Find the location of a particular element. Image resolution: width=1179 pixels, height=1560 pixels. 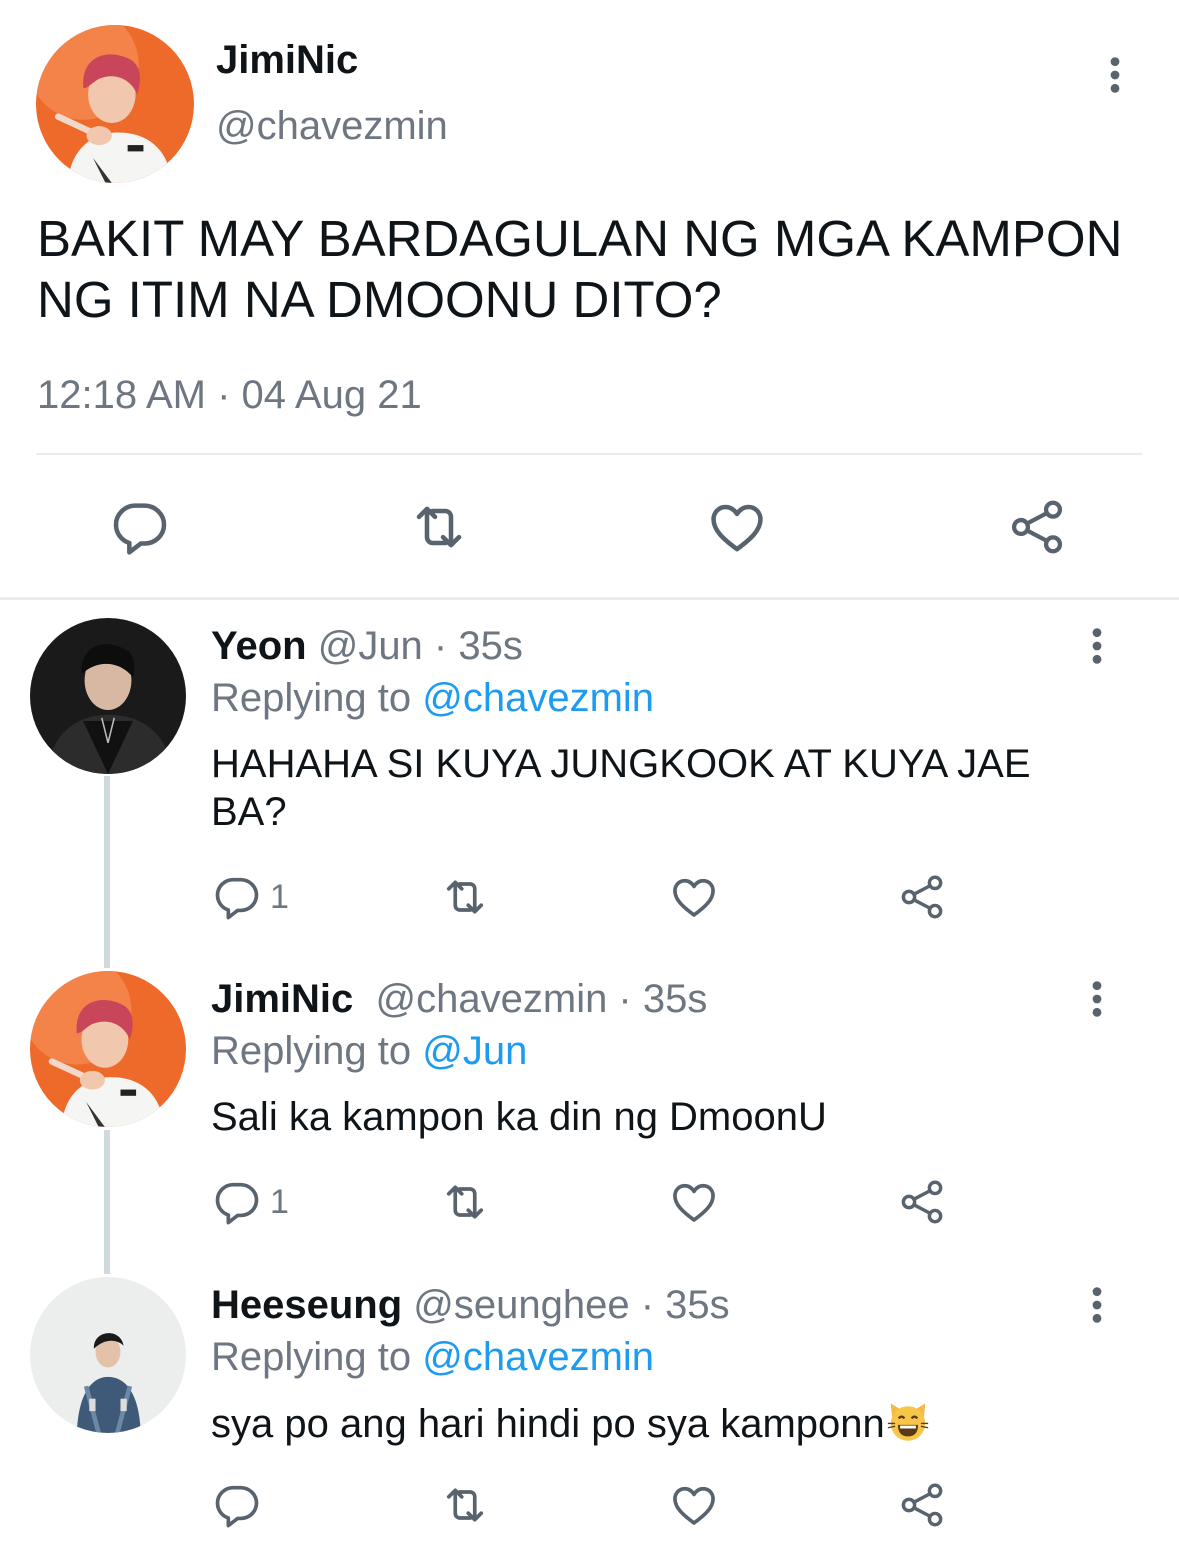

author-name: Heeseung is located at coordinates (306, 1305).